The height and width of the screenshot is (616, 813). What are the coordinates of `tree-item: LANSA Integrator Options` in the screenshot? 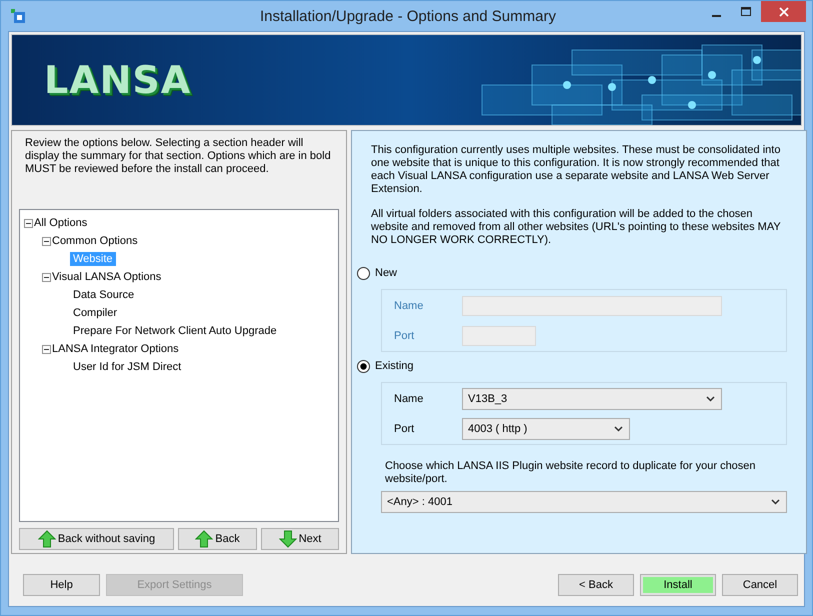 It's located at (117, 349).